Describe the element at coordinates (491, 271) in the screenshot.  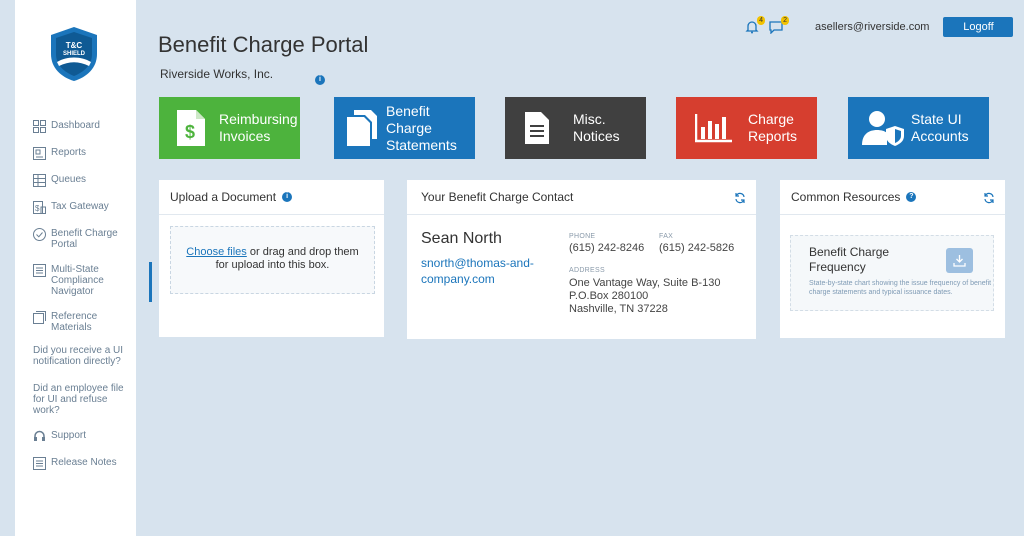
I see `contact-email-link: snorth@thomas-and-company.com` at that location.